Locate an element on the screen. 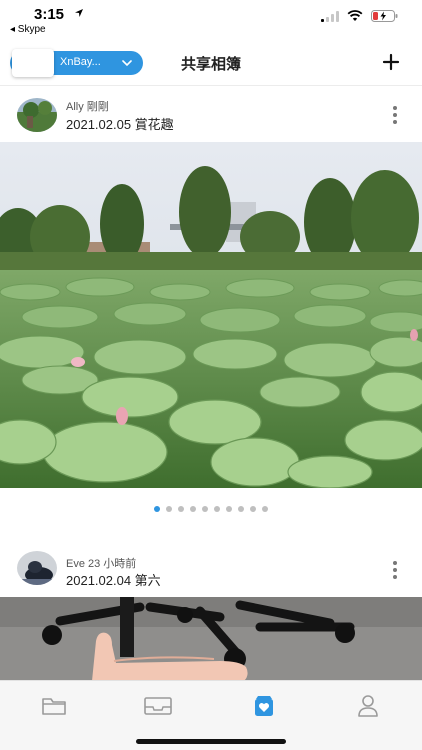 This screenshot has width=422, height=750. post-header: Ally 剛剛 2021.02.05 賞花趣 is located at coordinates (211, 114).